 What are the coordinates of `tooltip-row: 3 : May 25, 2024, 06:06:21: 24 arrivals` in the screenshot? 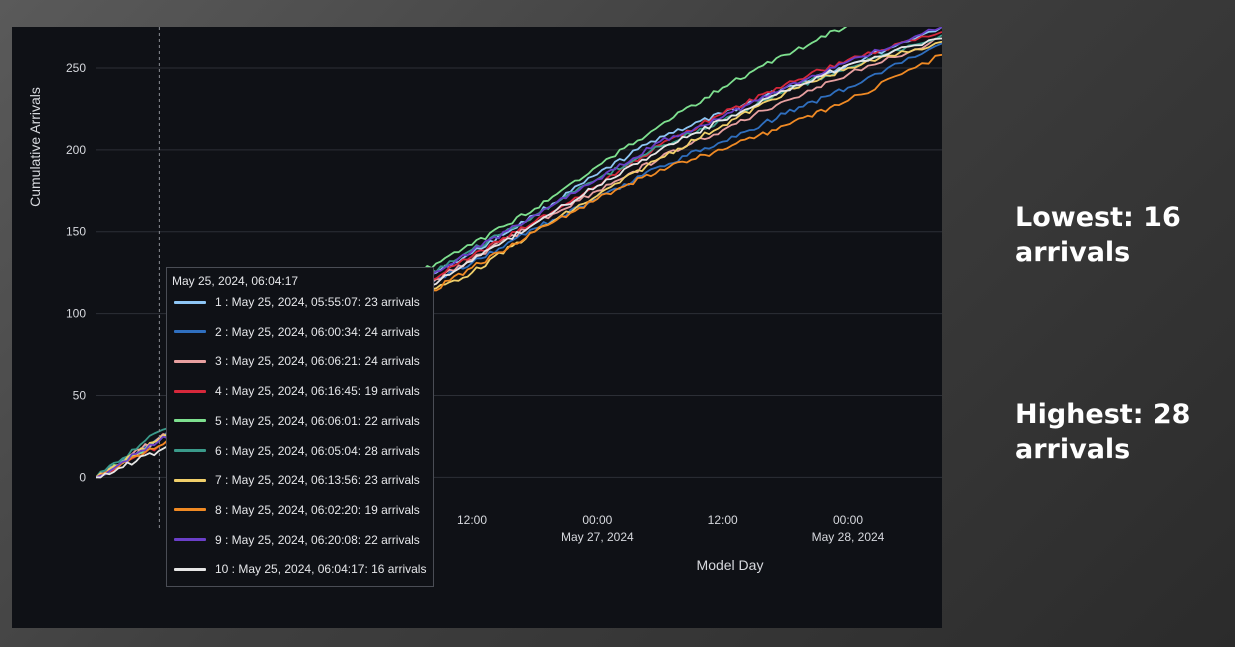 It's located at (297, 361).